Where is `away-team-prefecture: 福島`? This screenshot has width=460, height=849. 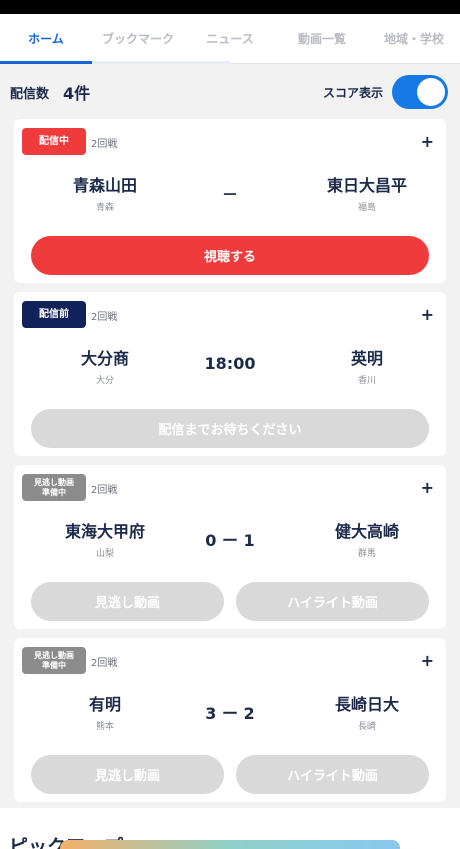
away-team-prefecture: 福島 is located at coordinates (366, 208).